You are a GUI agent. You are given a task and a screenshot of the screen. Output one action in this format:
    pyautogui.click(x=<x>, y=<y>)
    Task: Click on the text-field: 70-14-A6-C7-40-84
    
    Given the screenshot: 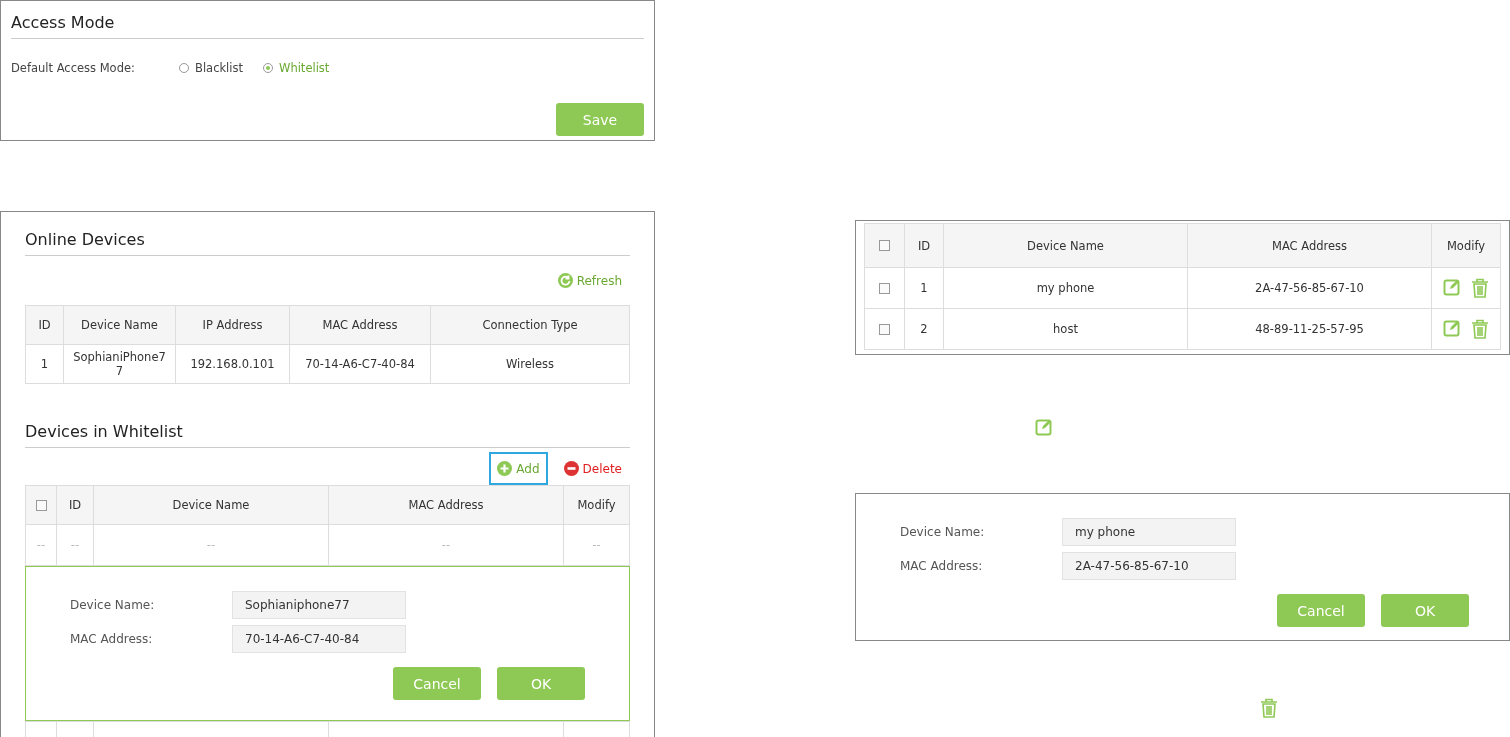 What is the action you would take?
    pyautogui.click(x=319, y=639)
    